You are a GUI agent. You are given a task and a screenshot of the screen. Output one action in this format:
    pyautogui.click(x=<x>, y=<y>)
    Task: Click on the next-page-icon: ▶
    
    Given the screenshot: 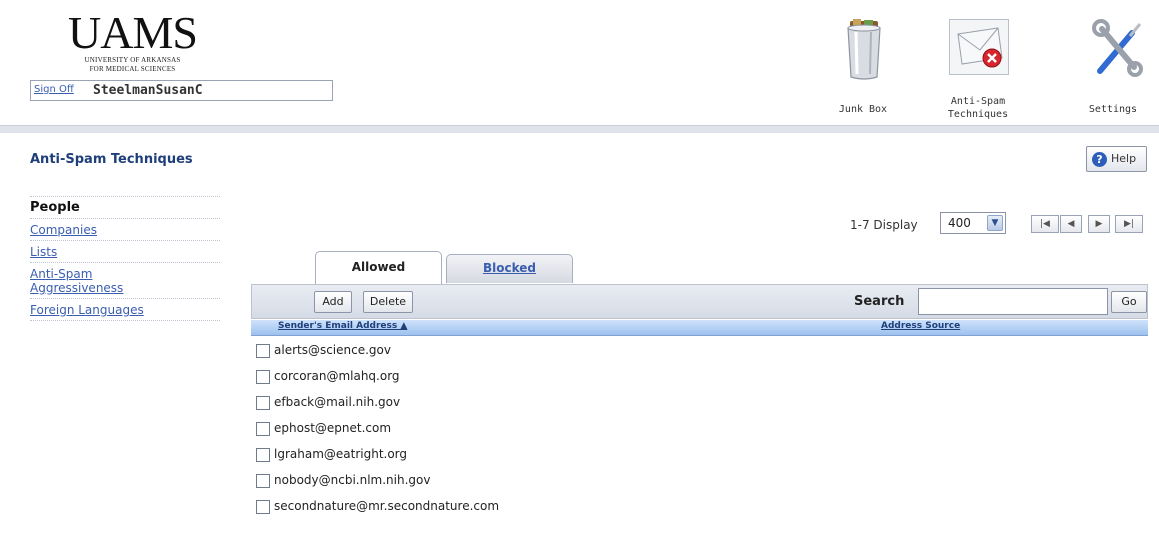 What is the action you would take?
    pyautogui.click(x=1099, y=224)
    